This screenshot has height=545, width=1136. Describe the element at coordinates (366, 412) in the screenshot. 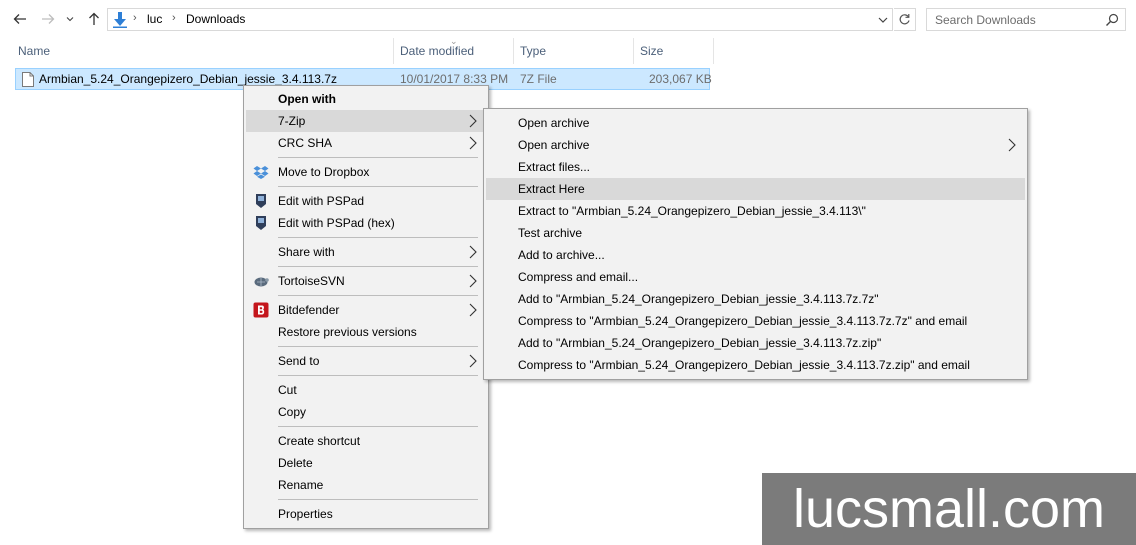

I see `menu-item-copy: Copy` at that location.